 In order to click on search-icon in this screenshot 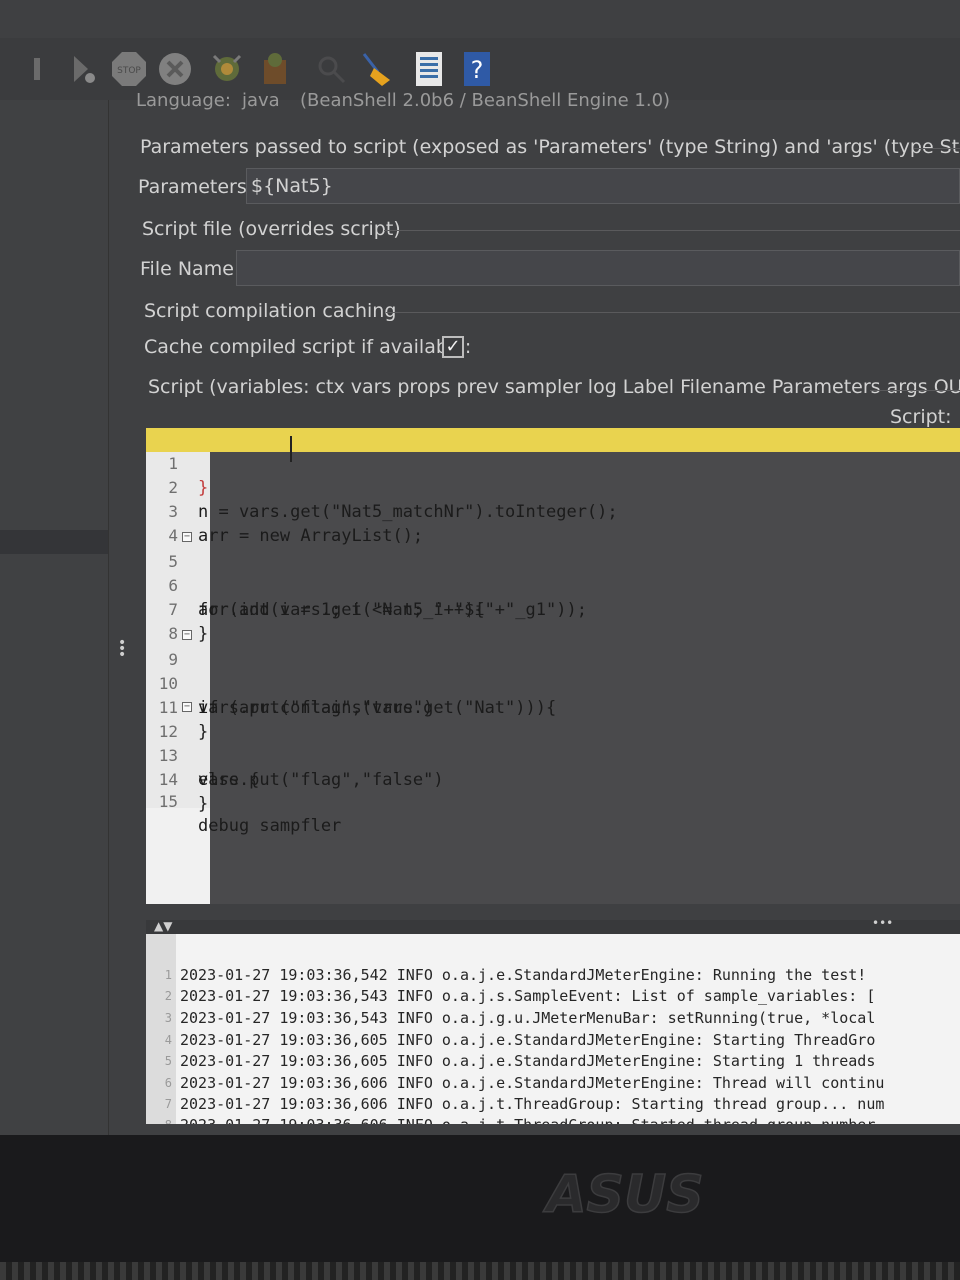, I will do `click(331, 69)`.